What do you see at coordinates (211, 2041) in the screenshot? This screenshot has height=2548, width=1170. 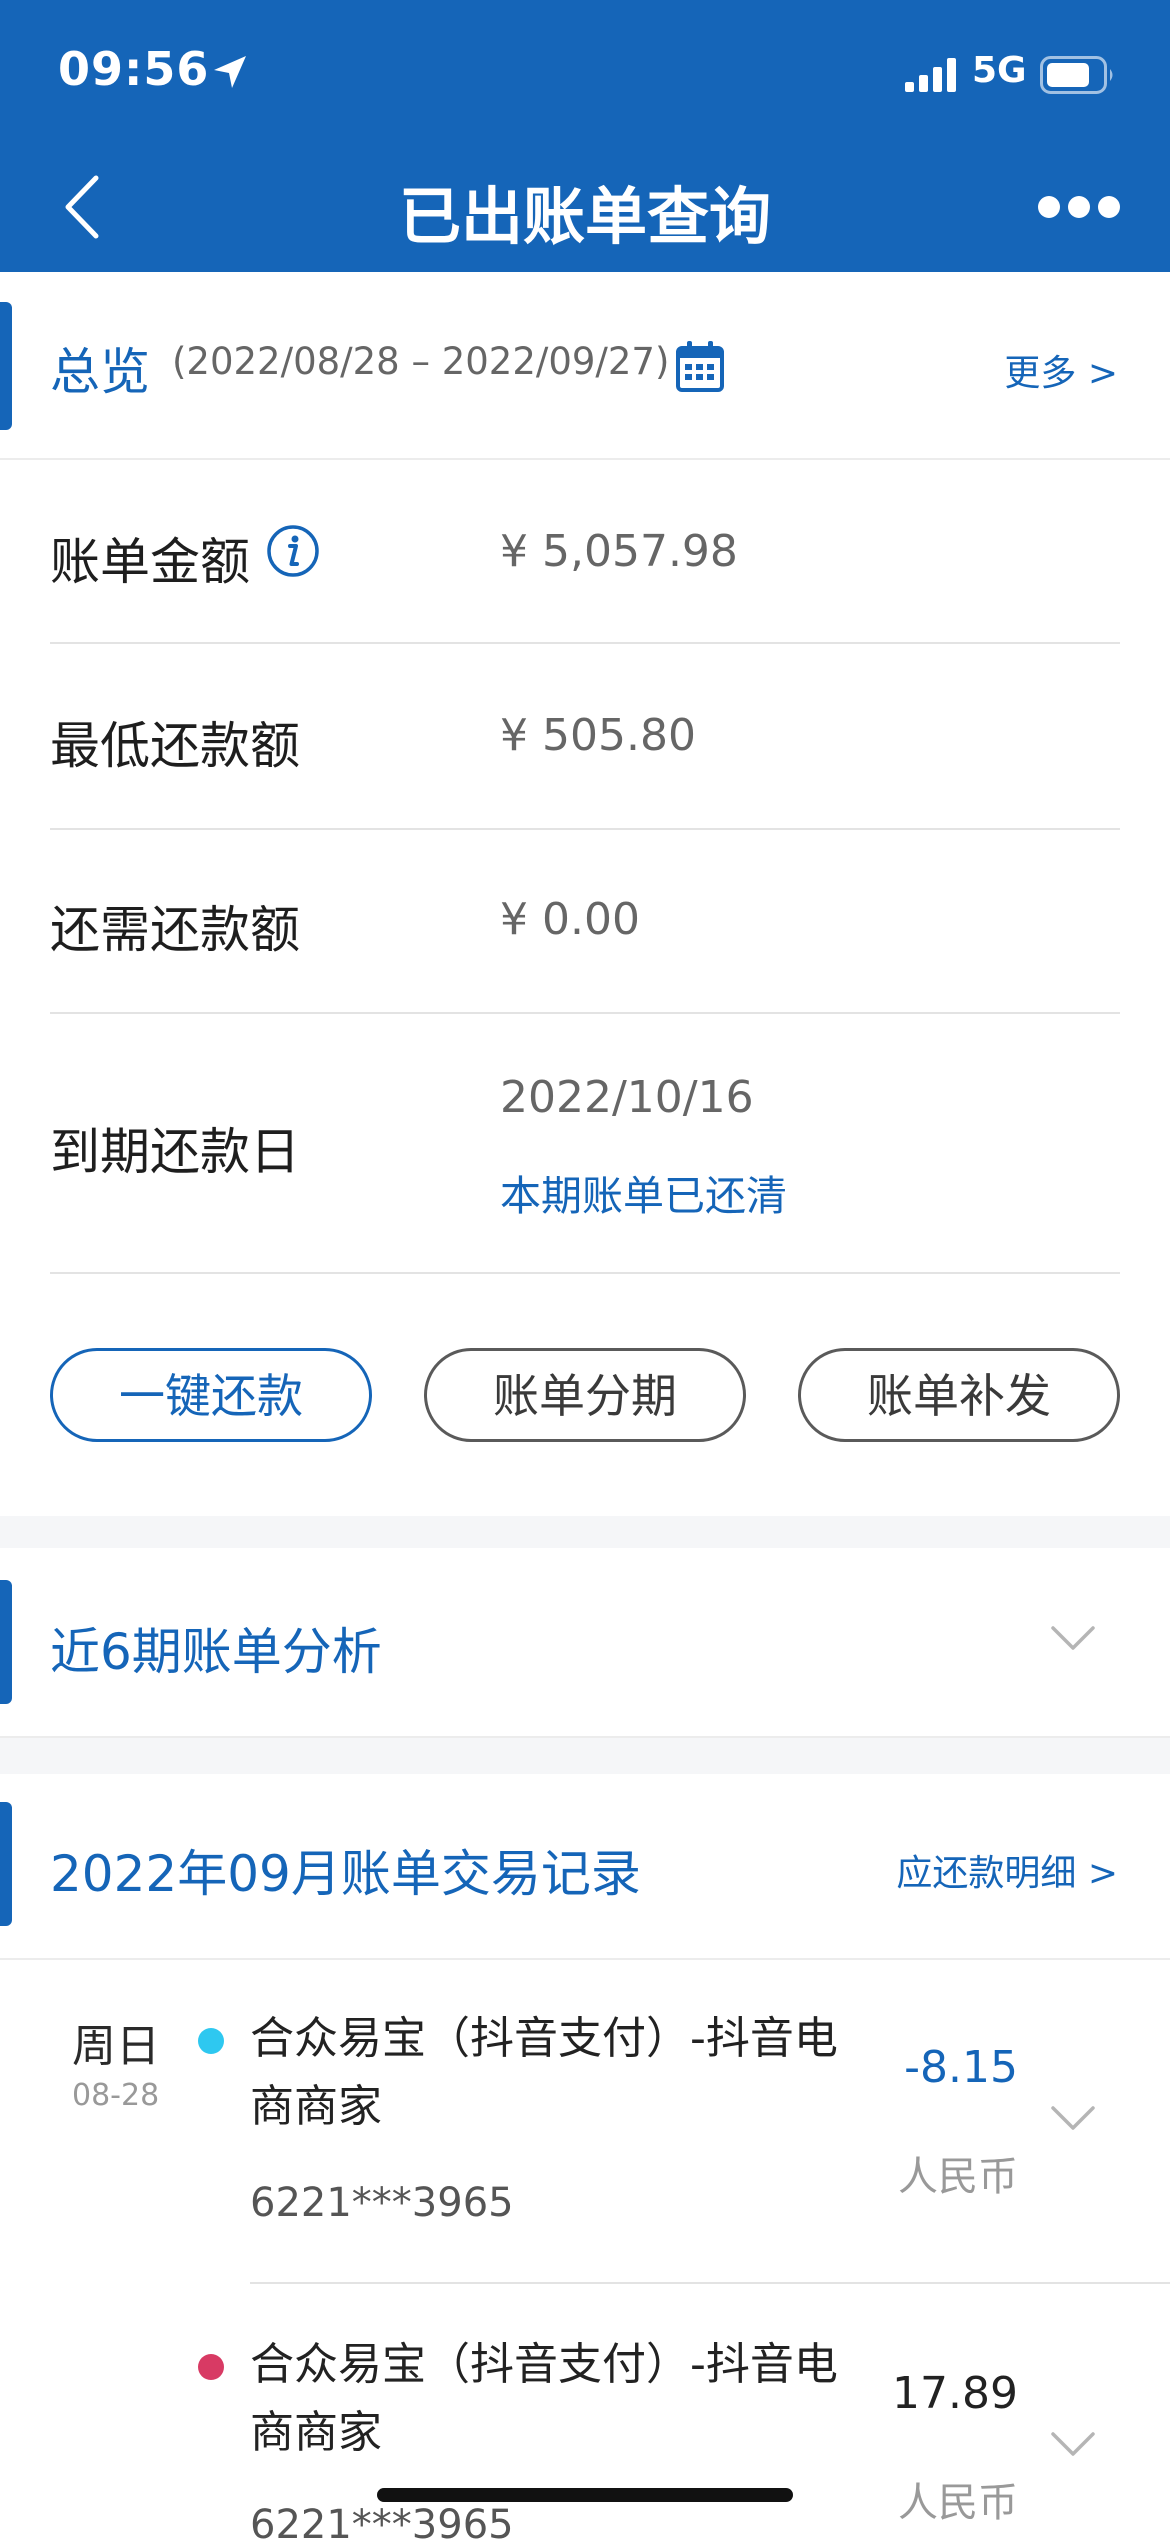 I see `refund-dot-icon` at bounding box center [211, 2041].